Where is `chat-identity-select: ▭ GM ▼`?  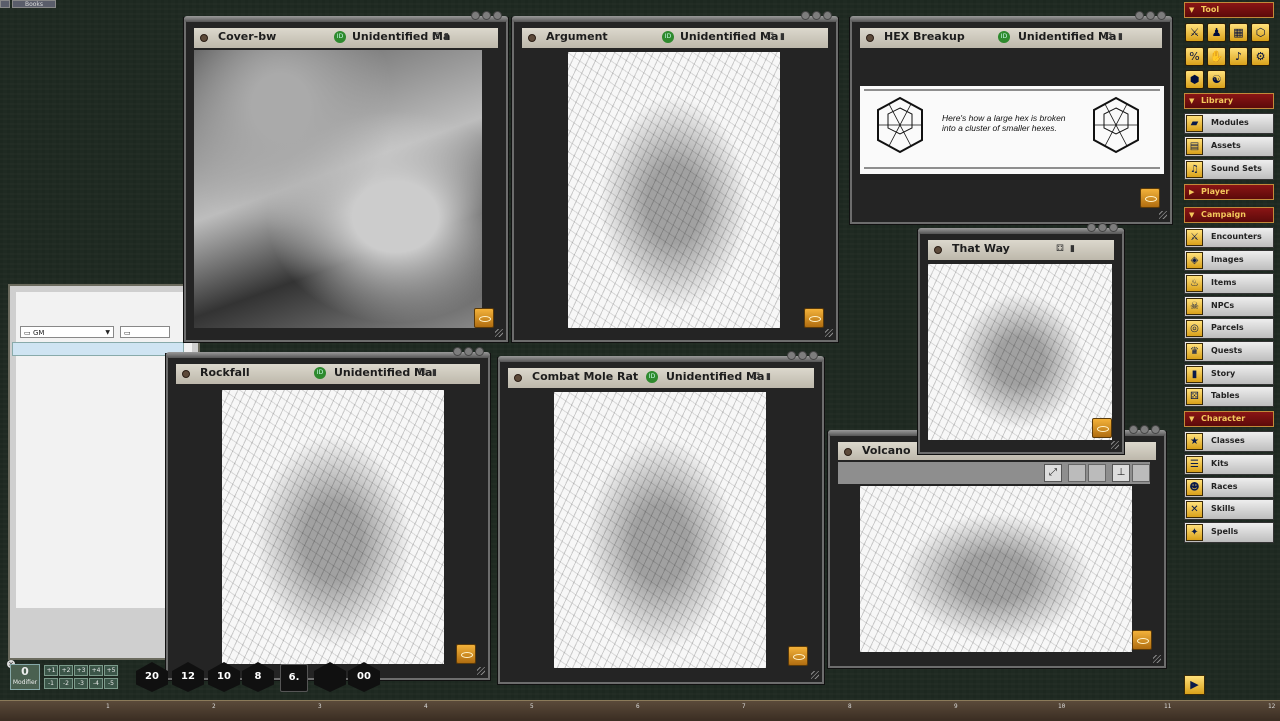 chat-identity-select: ▭ GM ▼ is located at coordinates (67, 332).